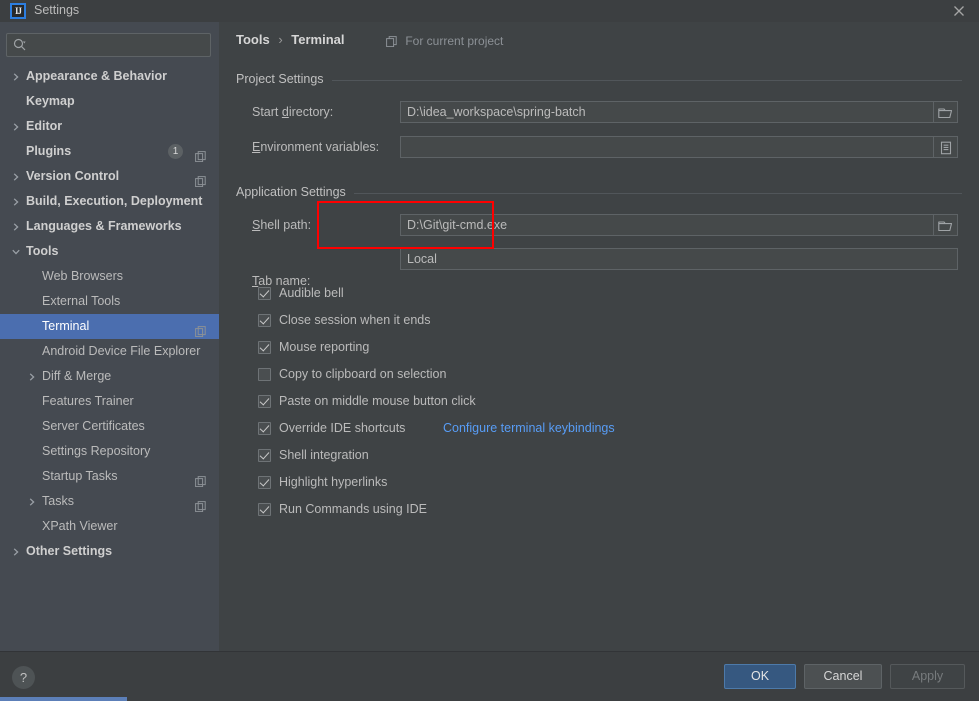 This screenshot has height=701, width=979. What do you see at coordinates (23, 677) in the screenshot?
I see `help-button: ?` at bounding box center [23, 677].